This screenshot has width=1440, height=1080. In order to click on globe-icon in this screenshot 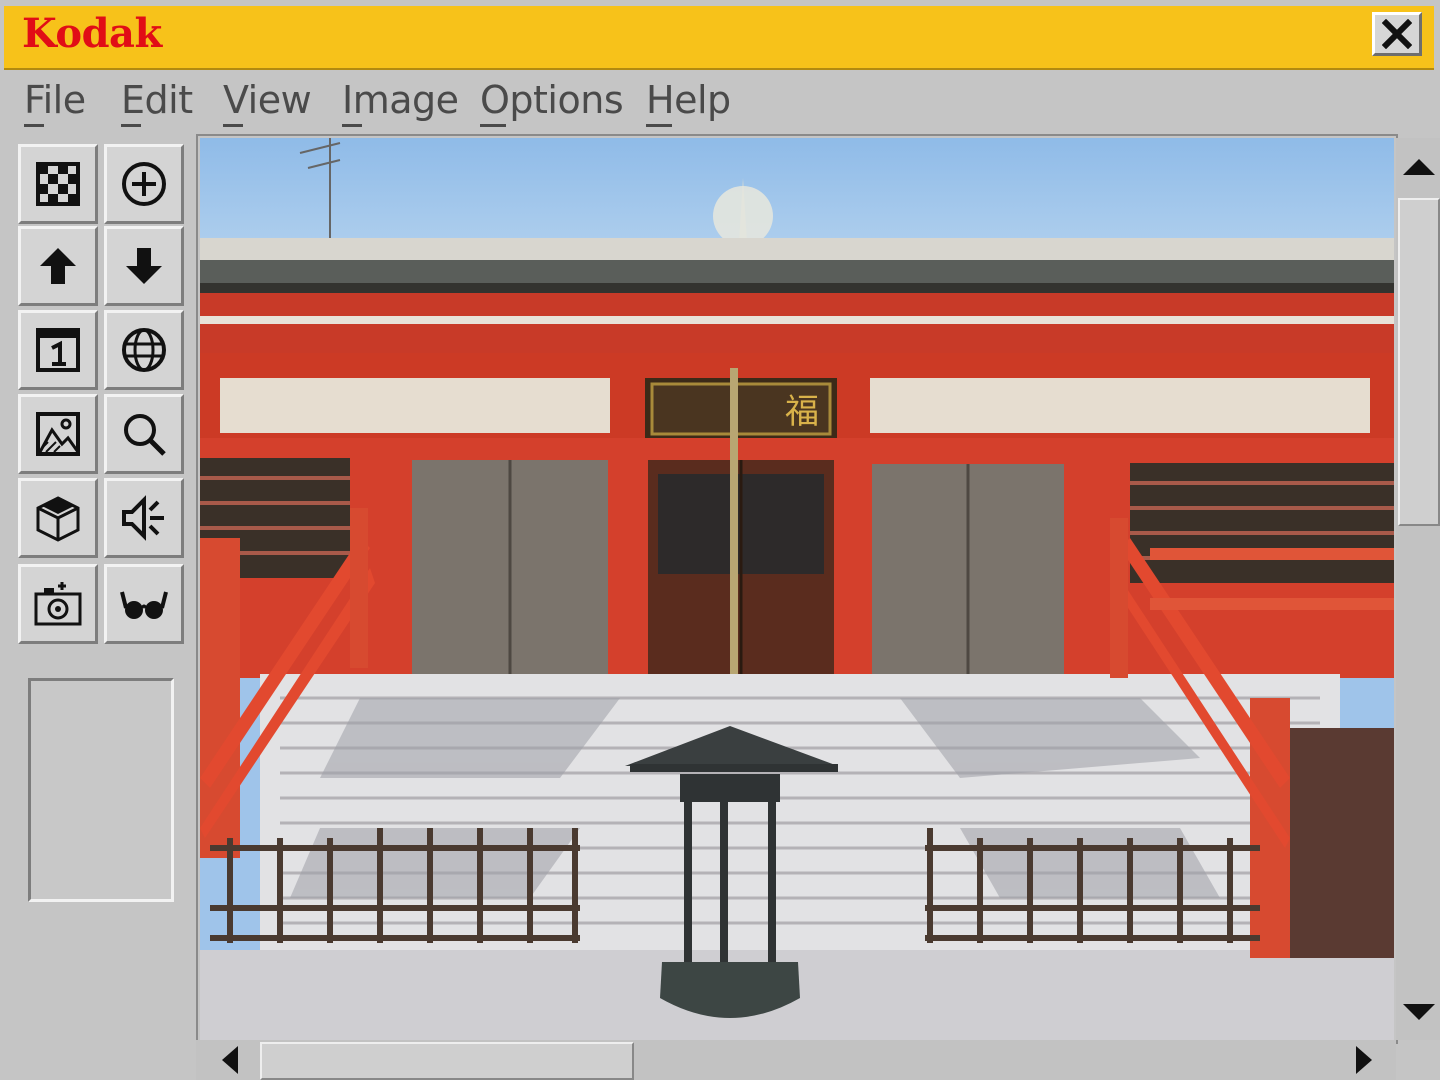, I will do `click(144, 350)`.